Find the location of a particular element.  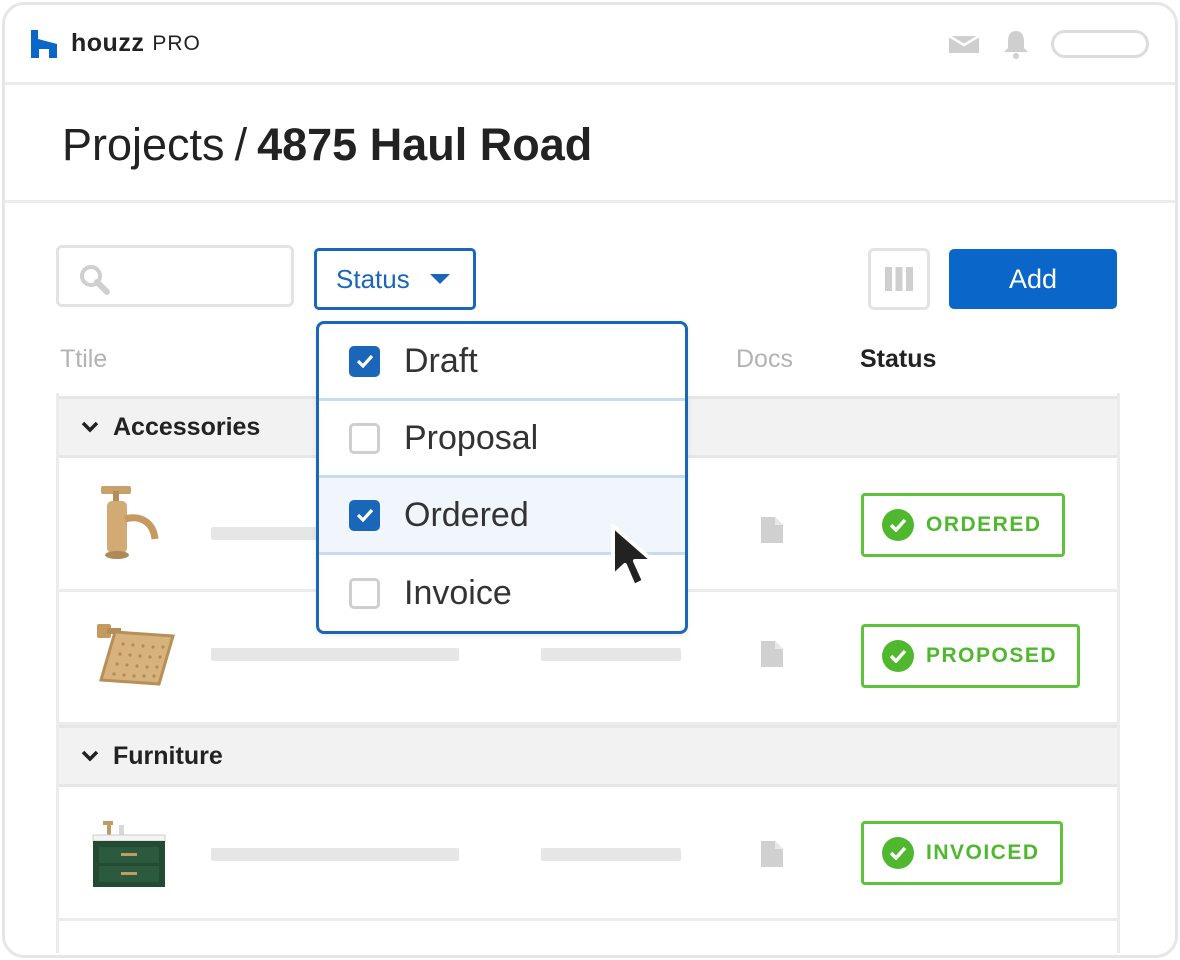

status-option-label: Ordered is located at coordinates (466, 514).